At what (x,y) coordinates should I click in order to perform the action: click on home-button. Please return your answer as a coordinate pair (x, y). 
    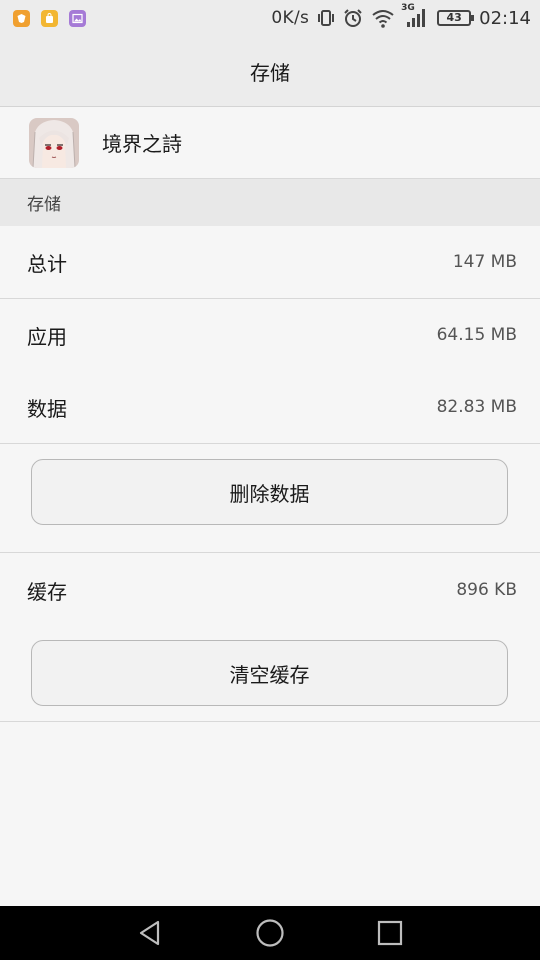
    Looking at the image, I should click on (270, 933).